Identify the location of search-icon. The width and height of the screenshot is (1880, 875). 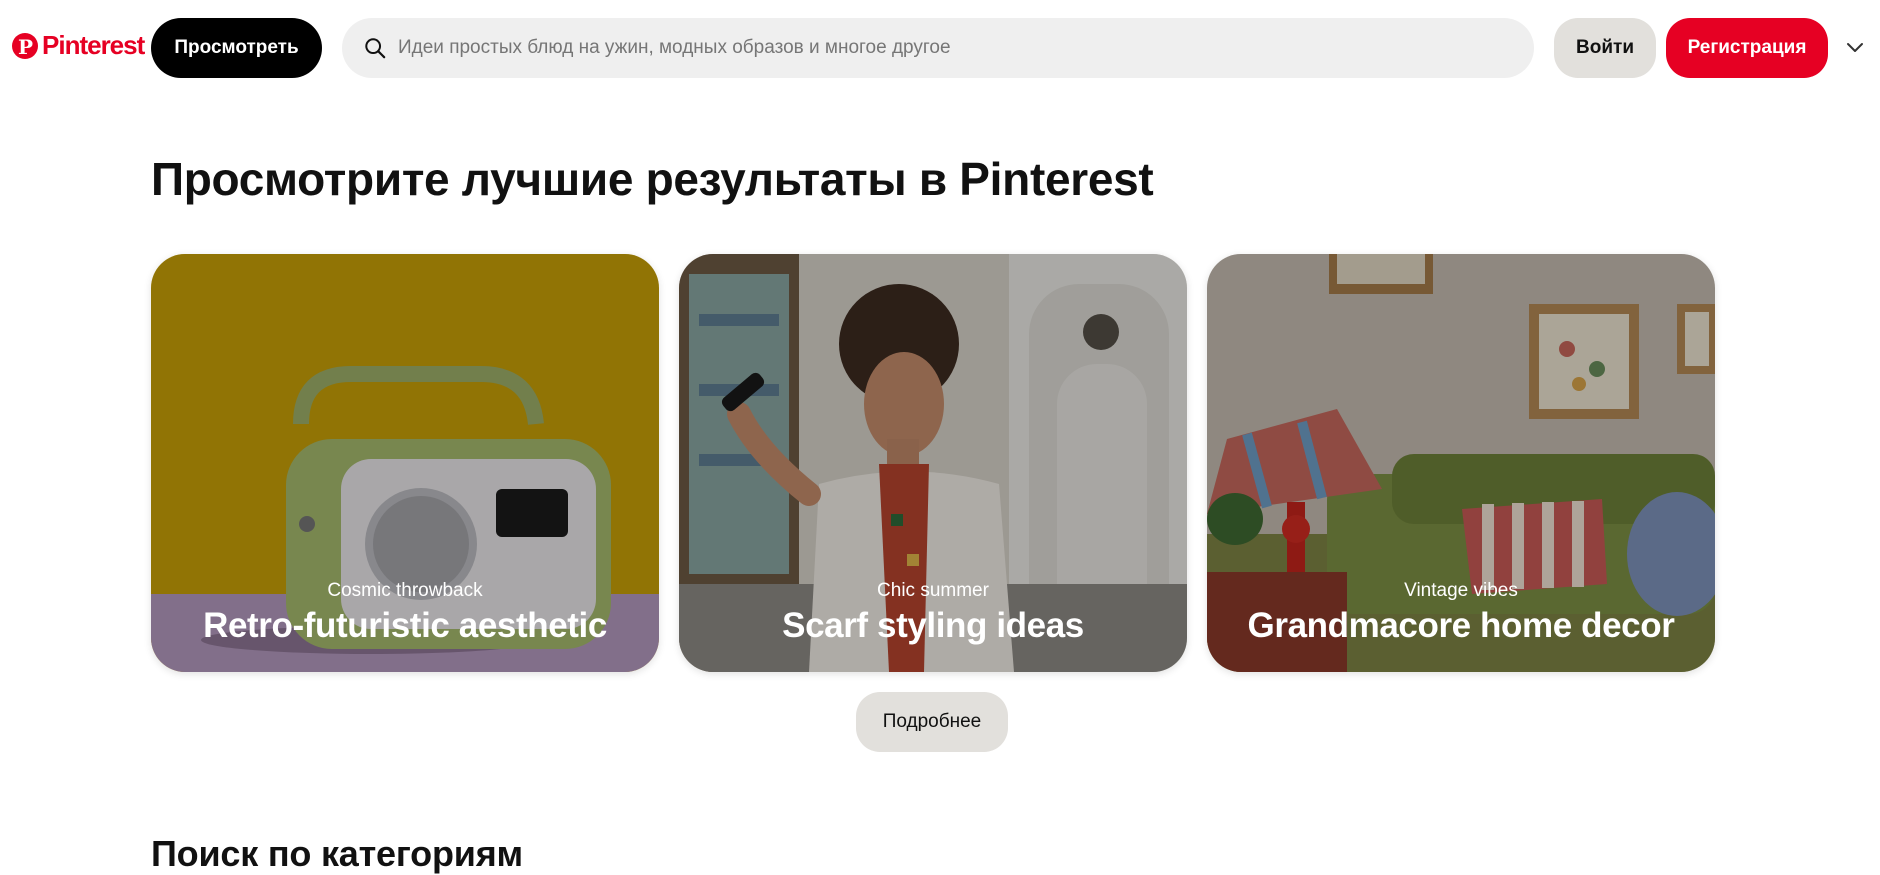
(375, 48).